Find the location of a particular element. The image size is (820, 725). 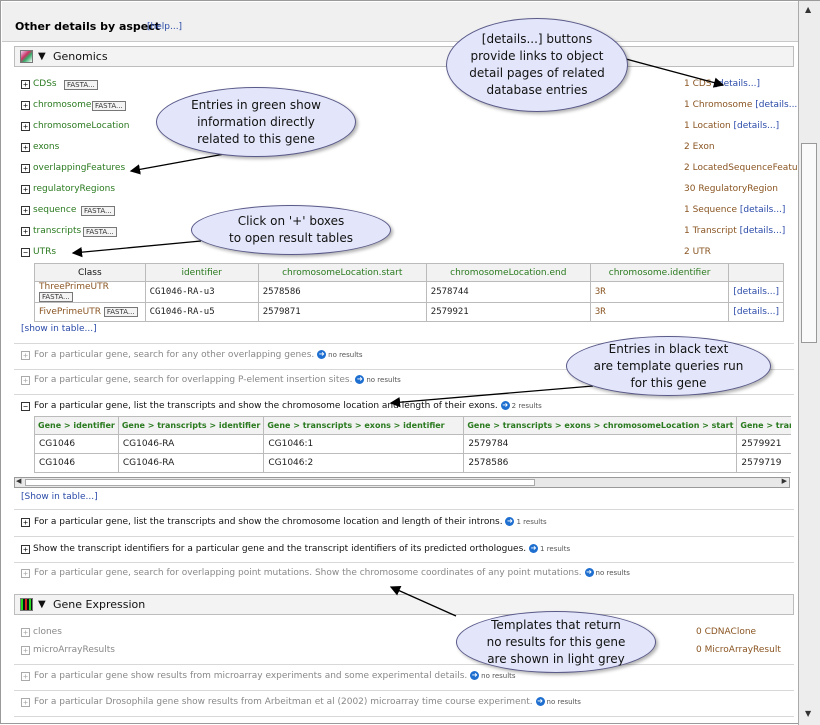

arrow-to-grey is located at coordinates (423, 601).